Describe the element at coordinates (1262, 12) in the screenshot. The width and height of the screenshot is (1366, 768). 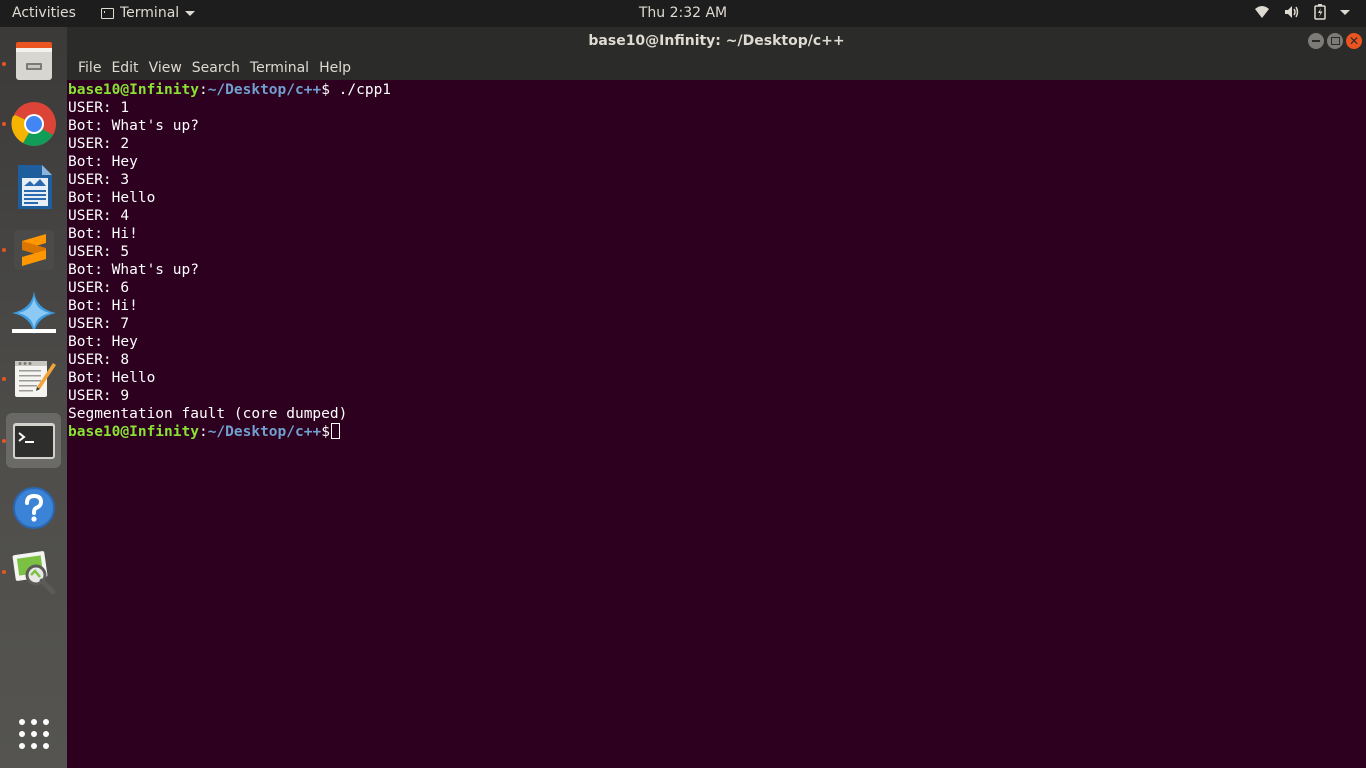
I see `wifi-icon` at that location.